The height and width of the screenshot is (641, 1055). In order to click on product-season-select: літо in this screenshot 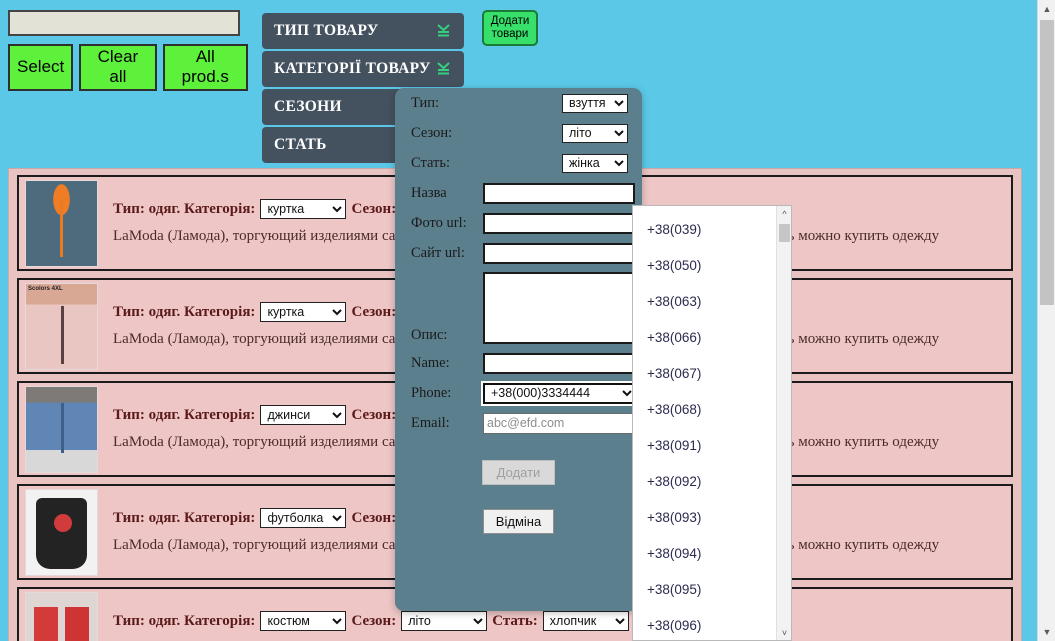, I will do `click(444, 621)`.